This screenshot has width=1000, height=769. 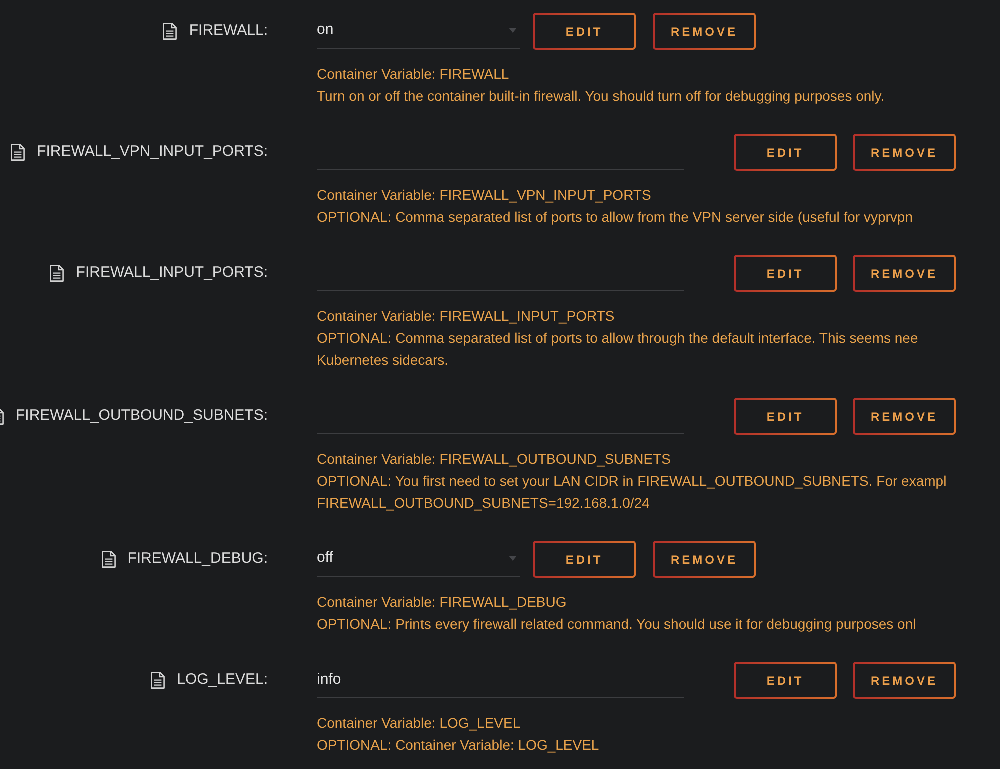 I want to click on help-text: Container Variable: FIREWALL_VPN_INPUT_PORTS, so click(x=484, y=195).